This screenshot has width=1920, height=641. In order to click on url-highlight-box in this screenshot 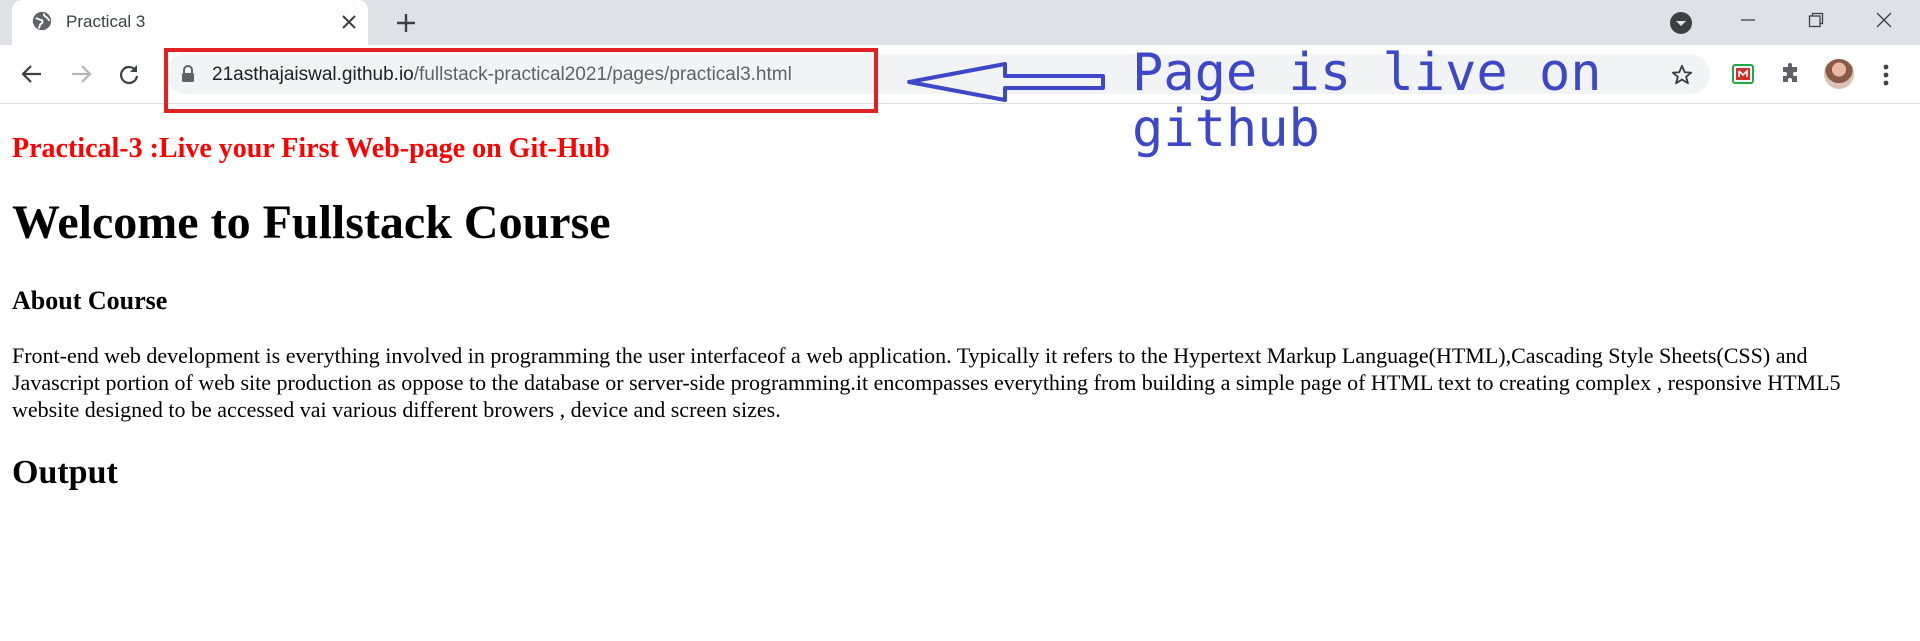, I will do `click(521, 80)`.